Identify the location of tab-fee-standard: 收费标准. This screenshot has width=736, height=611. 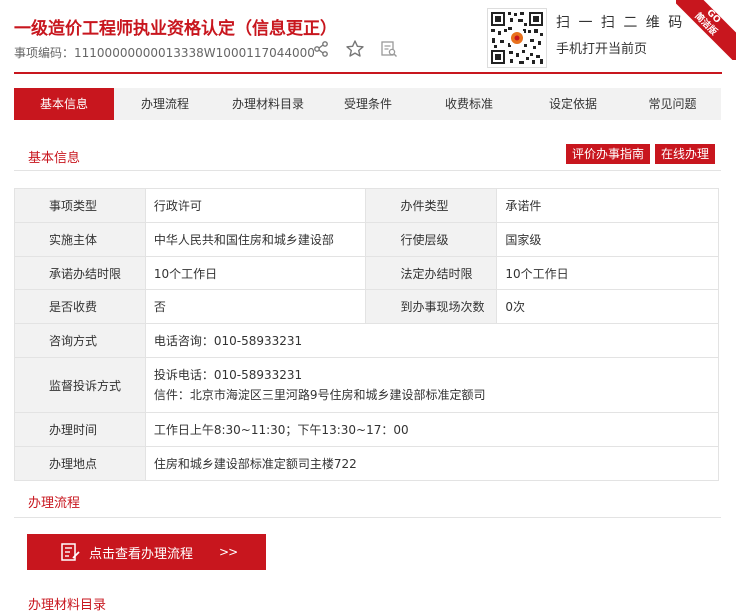
(469, 104).